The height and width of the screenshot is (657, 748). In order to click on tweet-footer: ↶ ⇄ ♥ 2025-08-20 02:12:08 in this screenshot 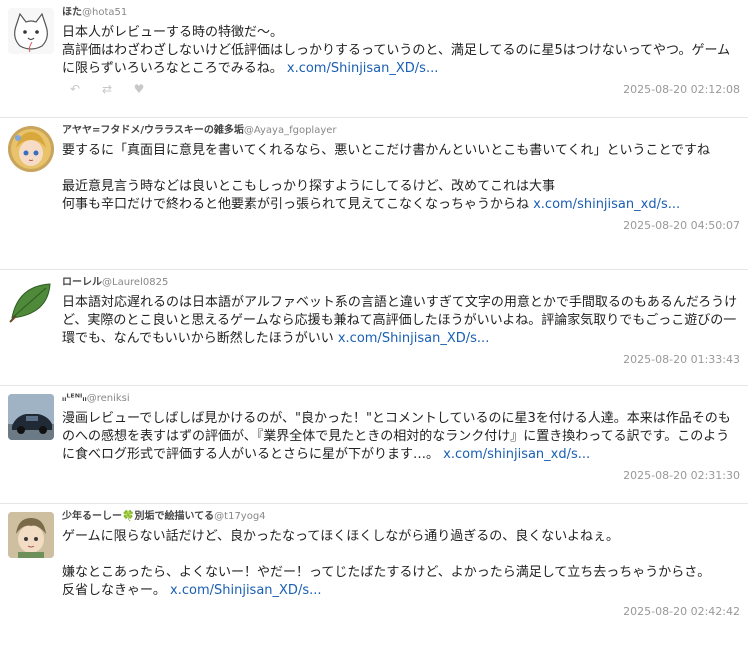, I will do `click(401, 90)`.